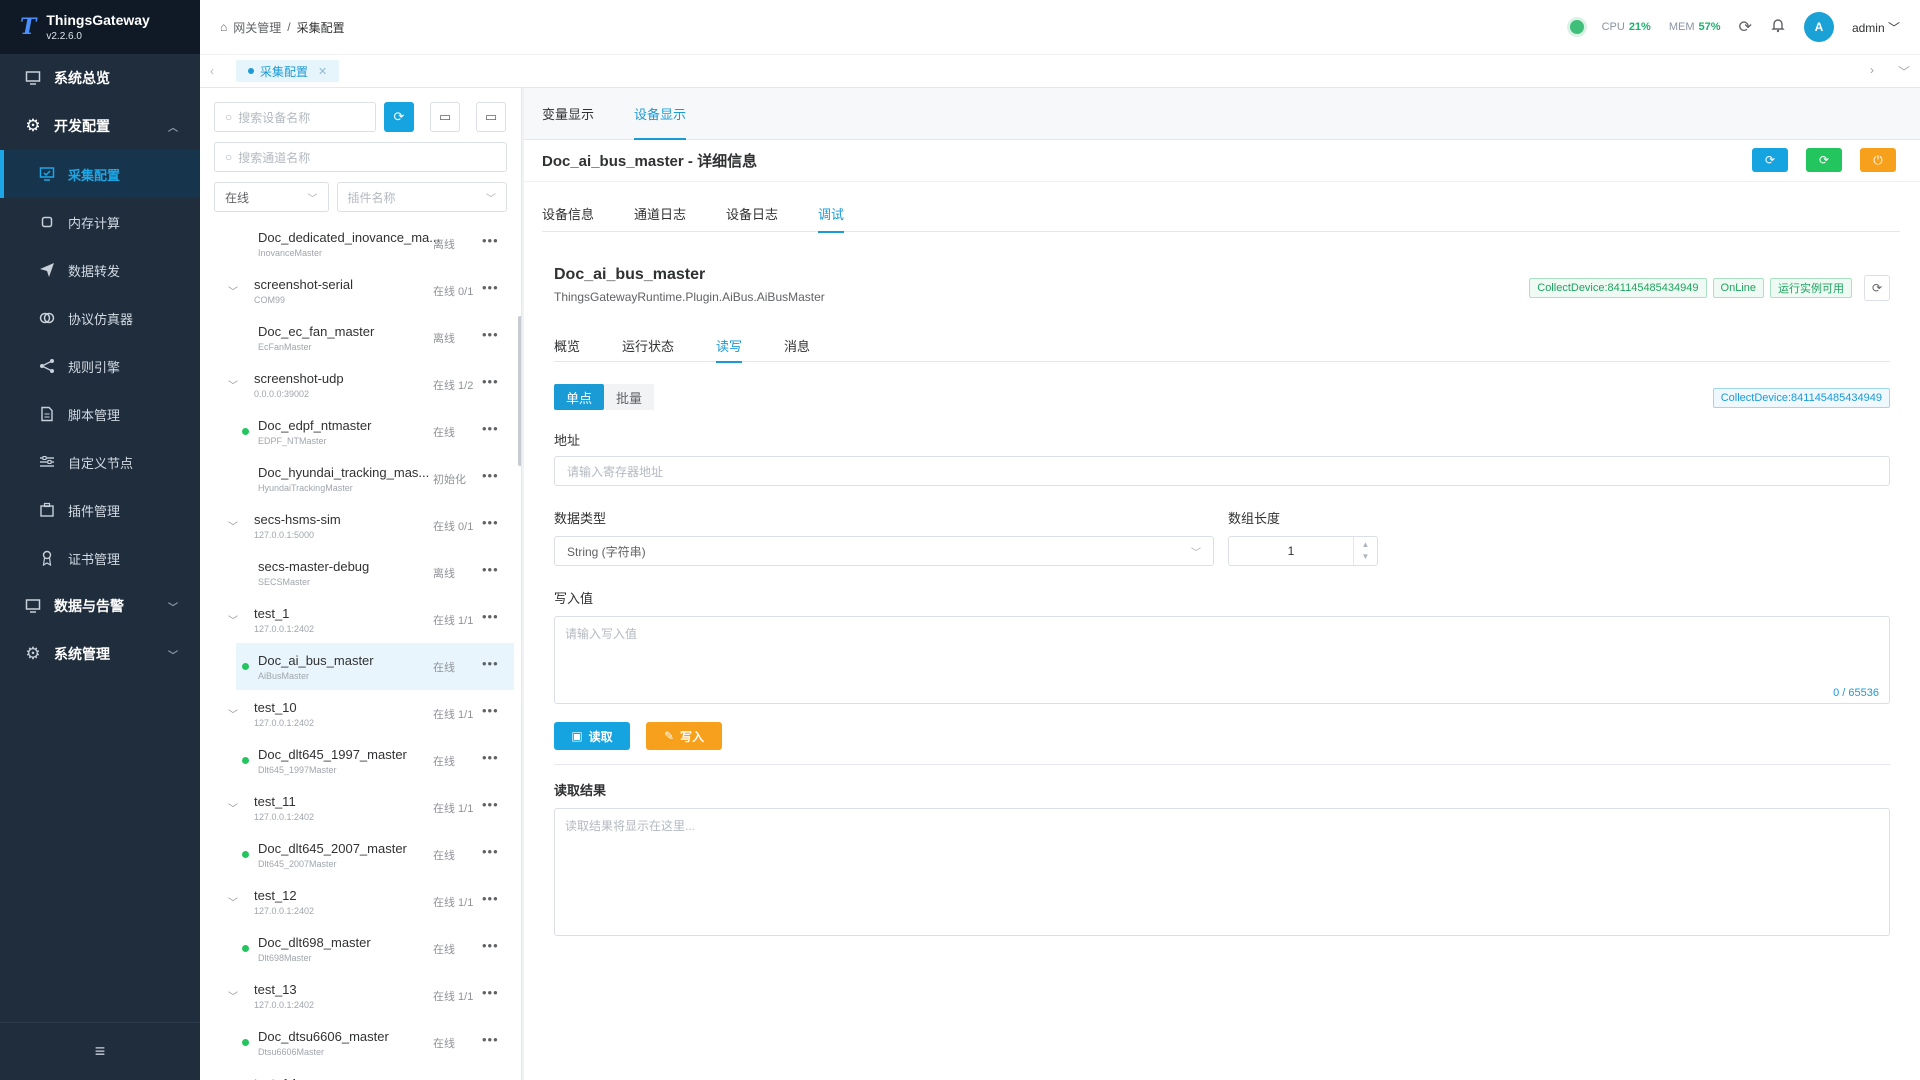 Image resolution: width=1920 pixels, height=1080 pixels. What do you see at coordinates (212, 71) in the screenshot?
I see `tab-scroll-left-icon: ‹` at bounding box center [212, 71].